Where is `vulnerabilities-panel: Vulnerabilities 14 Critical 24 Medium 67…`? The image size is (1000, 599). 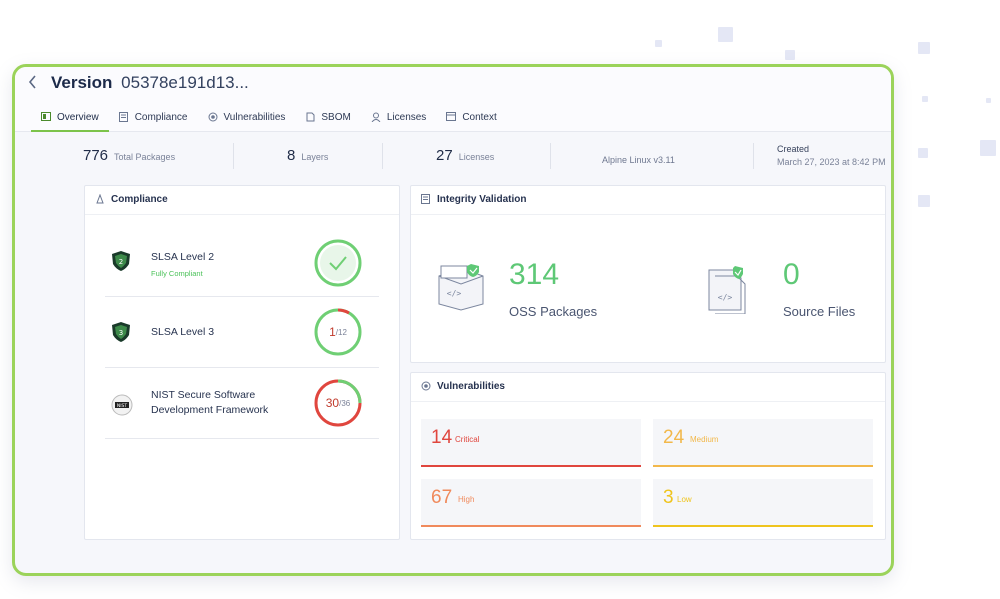
vulnerabilities-panel: Vulnerabilities 14 Critical 24 Medium 67… is located at coordinates (648, 456).